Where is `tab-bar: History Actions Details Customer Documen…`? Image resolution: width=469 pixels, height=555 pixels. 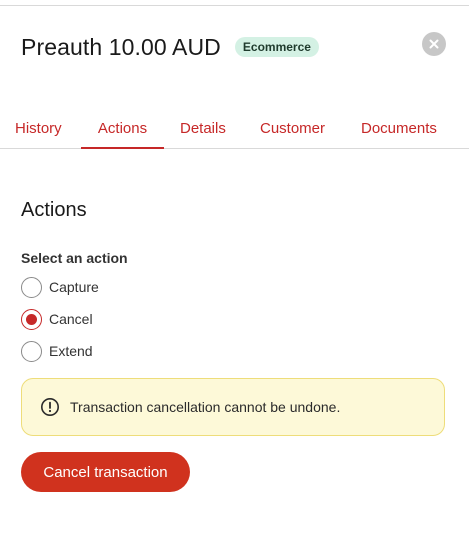 tab-bar: History Actions Details Customer Documen… is located at coordinates (234, 129).